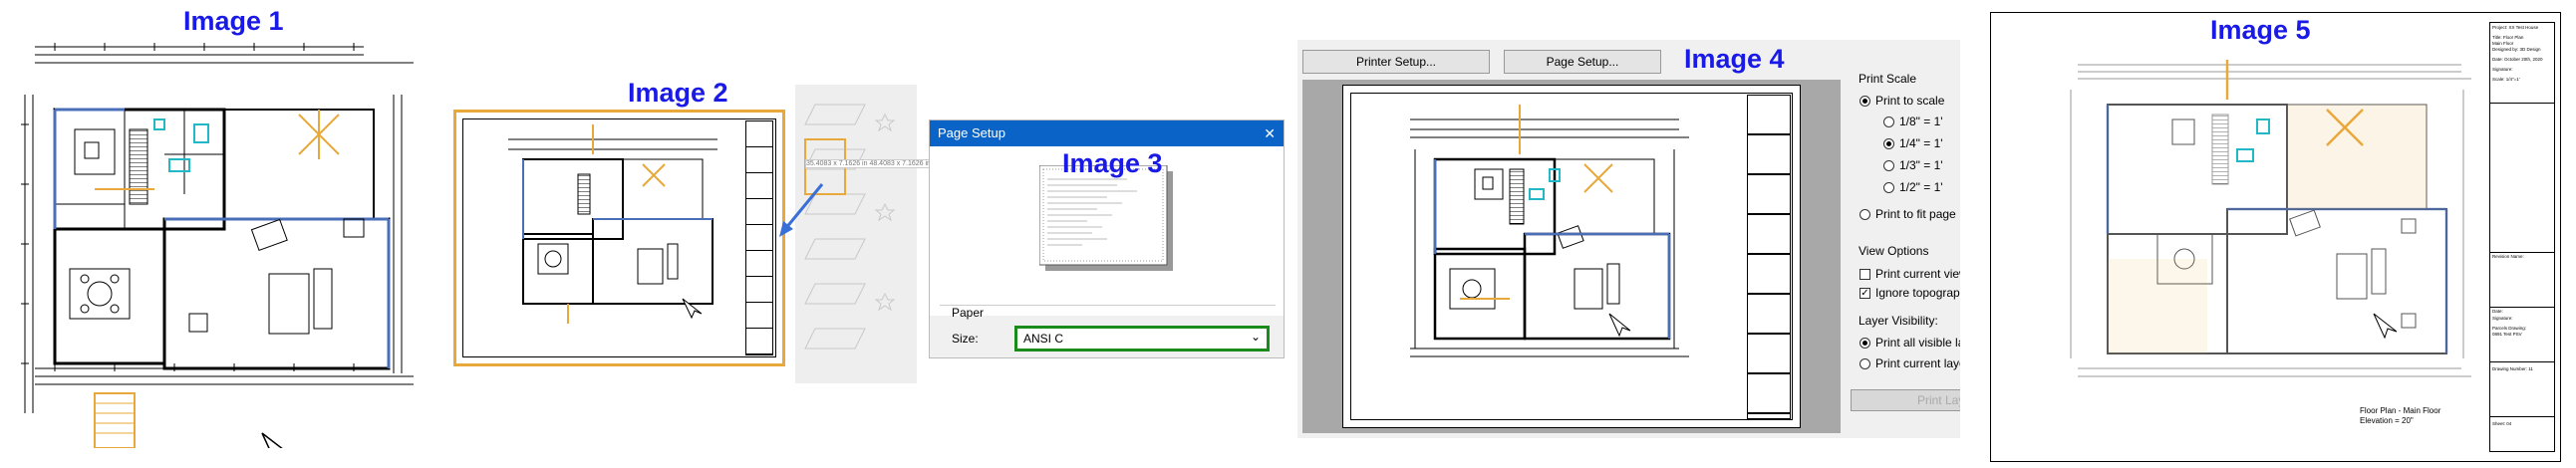 The height and width of the screenshot is (468, 2576). What do you see at coordinates (2506, 79) in the screenshot?
I see `scale-text: Scale: 1/4"=1'` at bounding box center [2506, 79].